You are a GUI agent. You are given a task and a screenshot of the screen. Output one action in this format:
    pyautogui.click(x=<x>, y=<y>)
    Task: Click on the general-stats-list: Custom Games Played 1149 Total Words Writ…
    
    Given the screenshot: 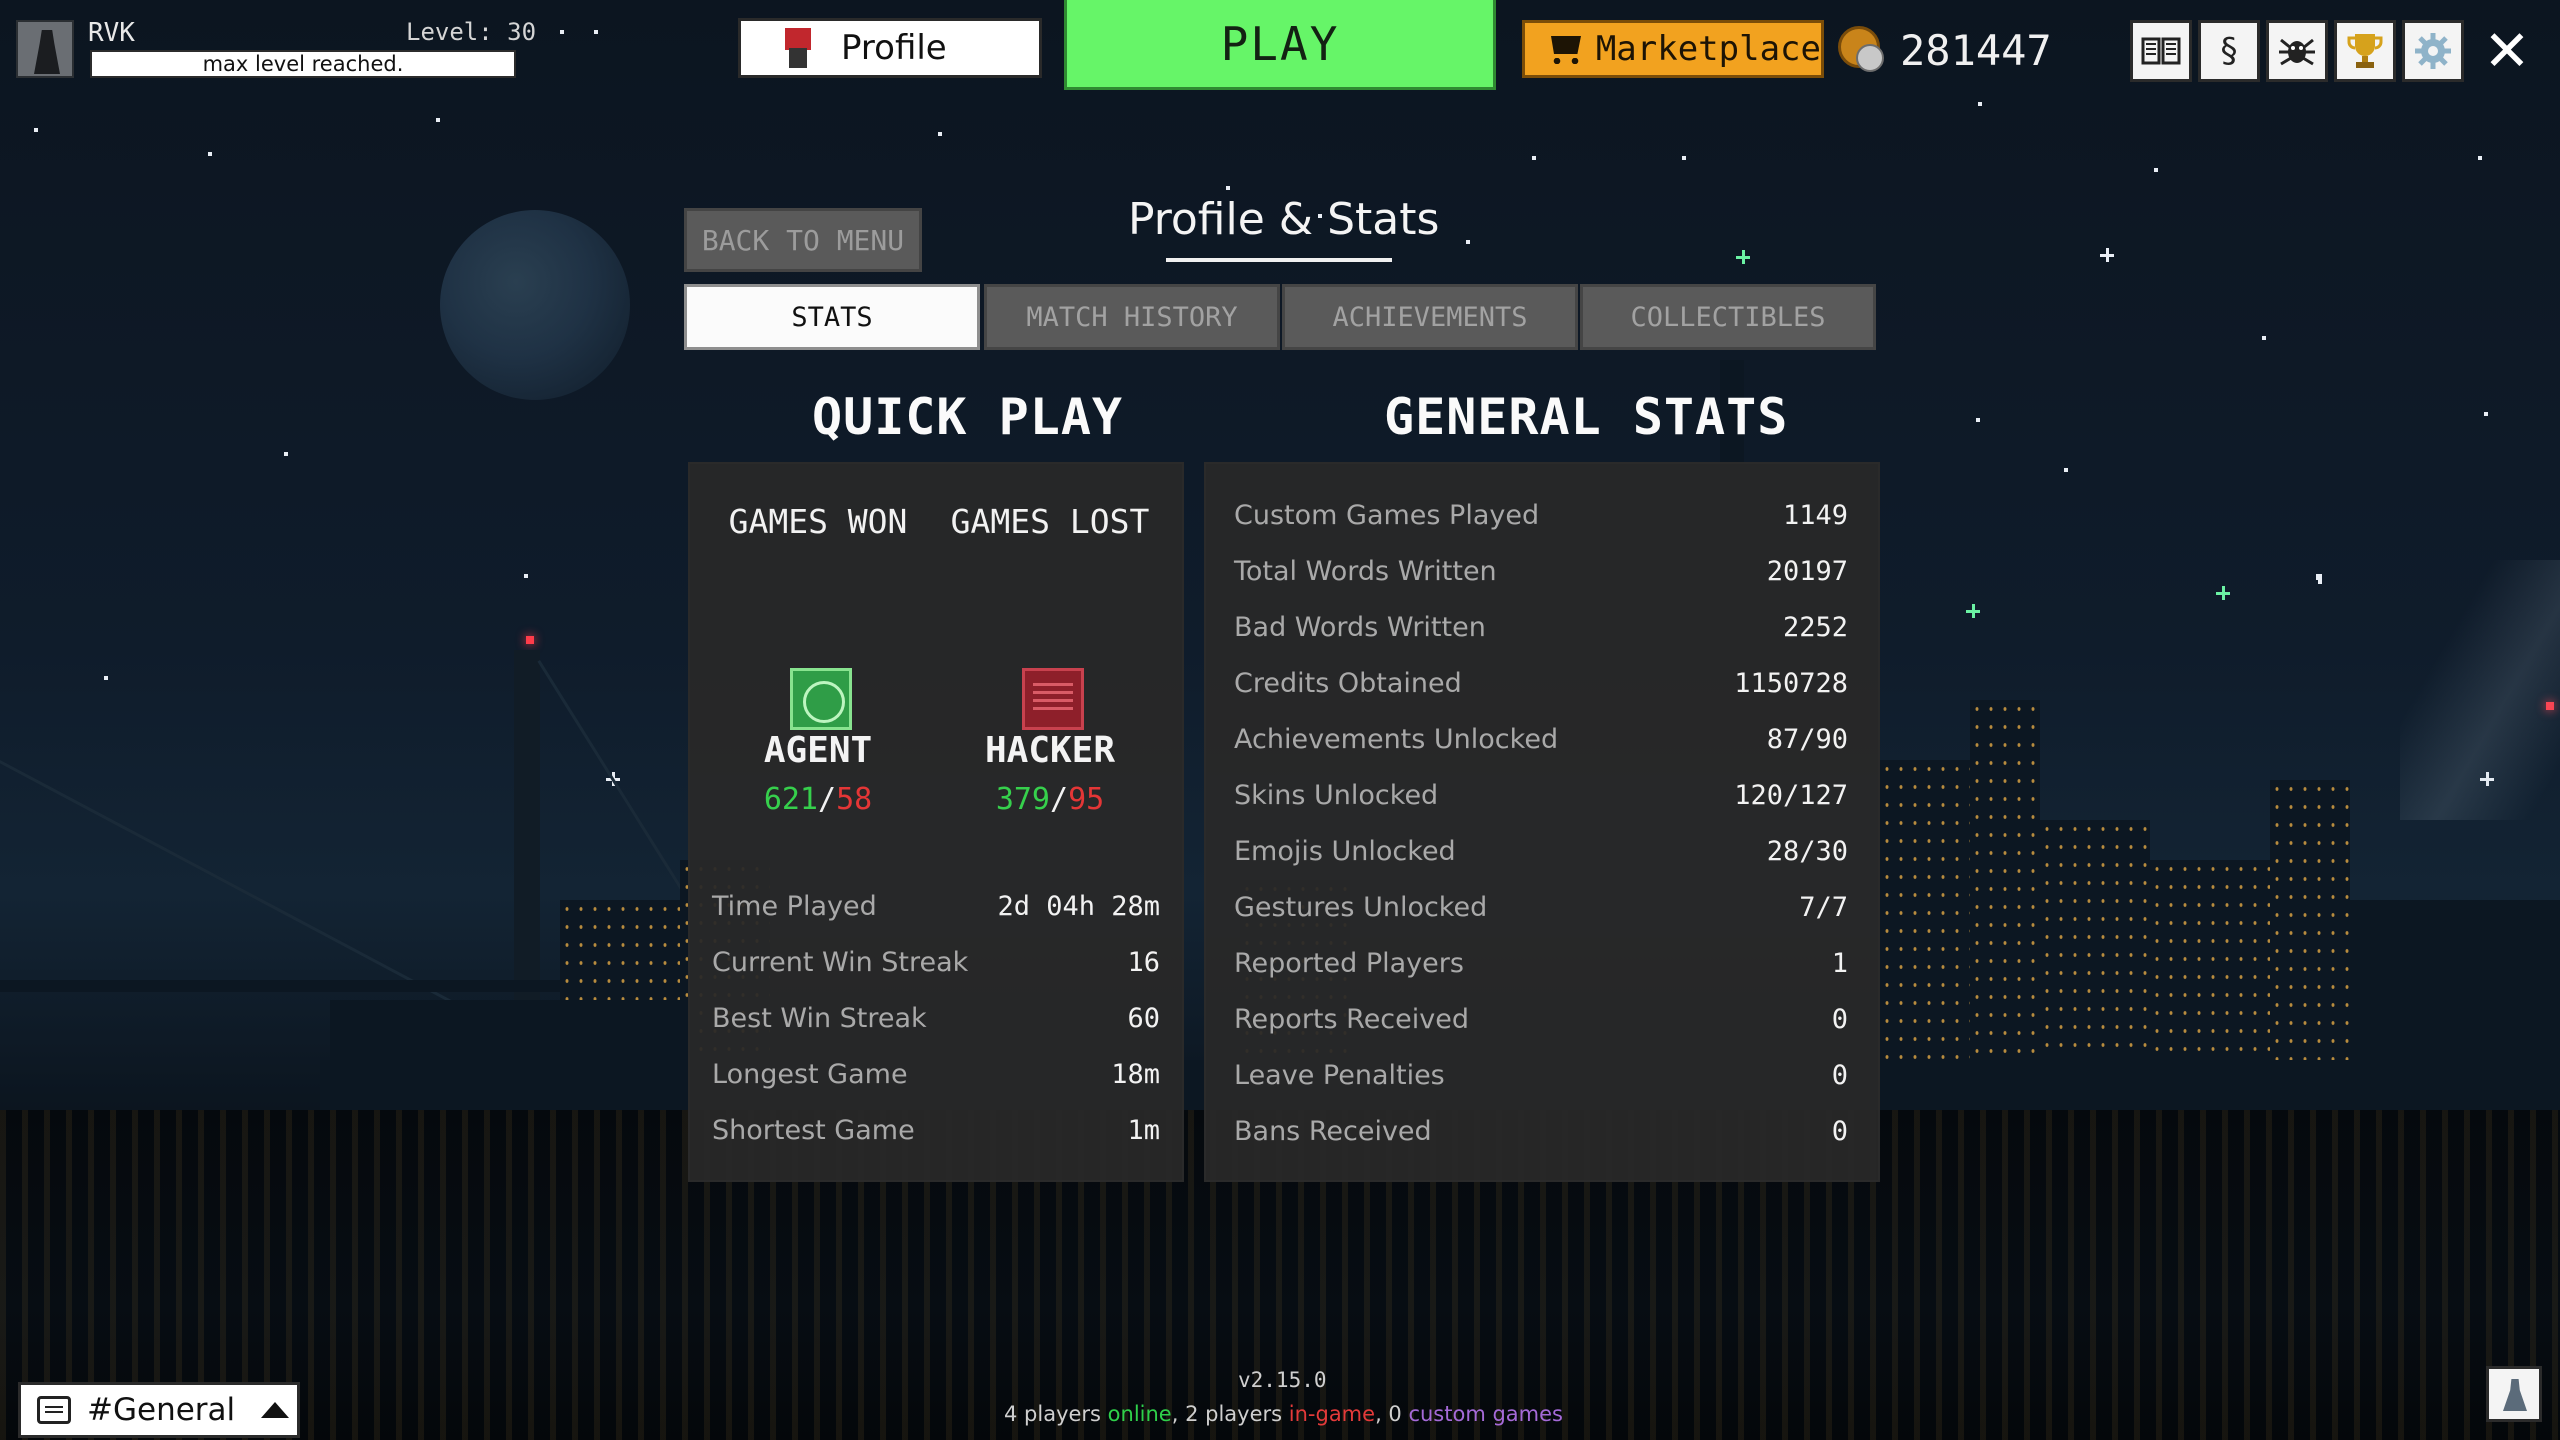 What is the action you would take?
    pyautogui.click(x=1541, y=823)
    